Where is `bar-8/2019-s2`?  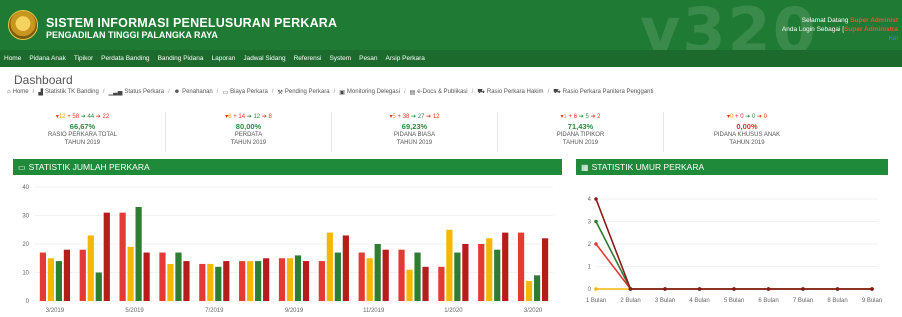 bar-8/2019-s2 is located at coordinates (250, 281).